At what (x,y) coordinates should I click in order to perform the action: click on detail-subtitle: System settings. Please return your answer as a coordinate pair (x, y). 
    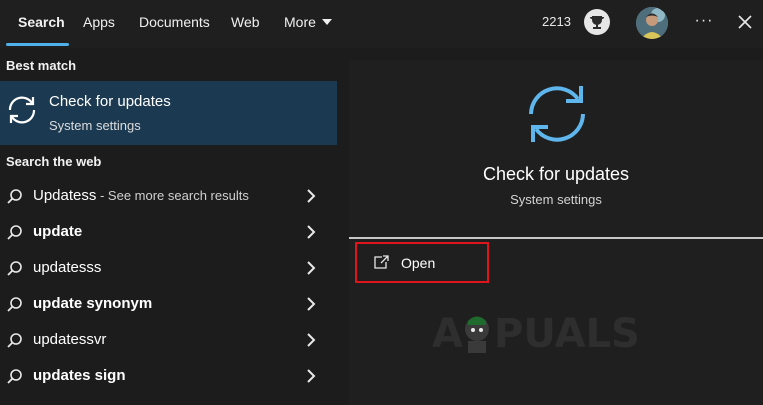
    Looking at the image, I should click on (556, 199).